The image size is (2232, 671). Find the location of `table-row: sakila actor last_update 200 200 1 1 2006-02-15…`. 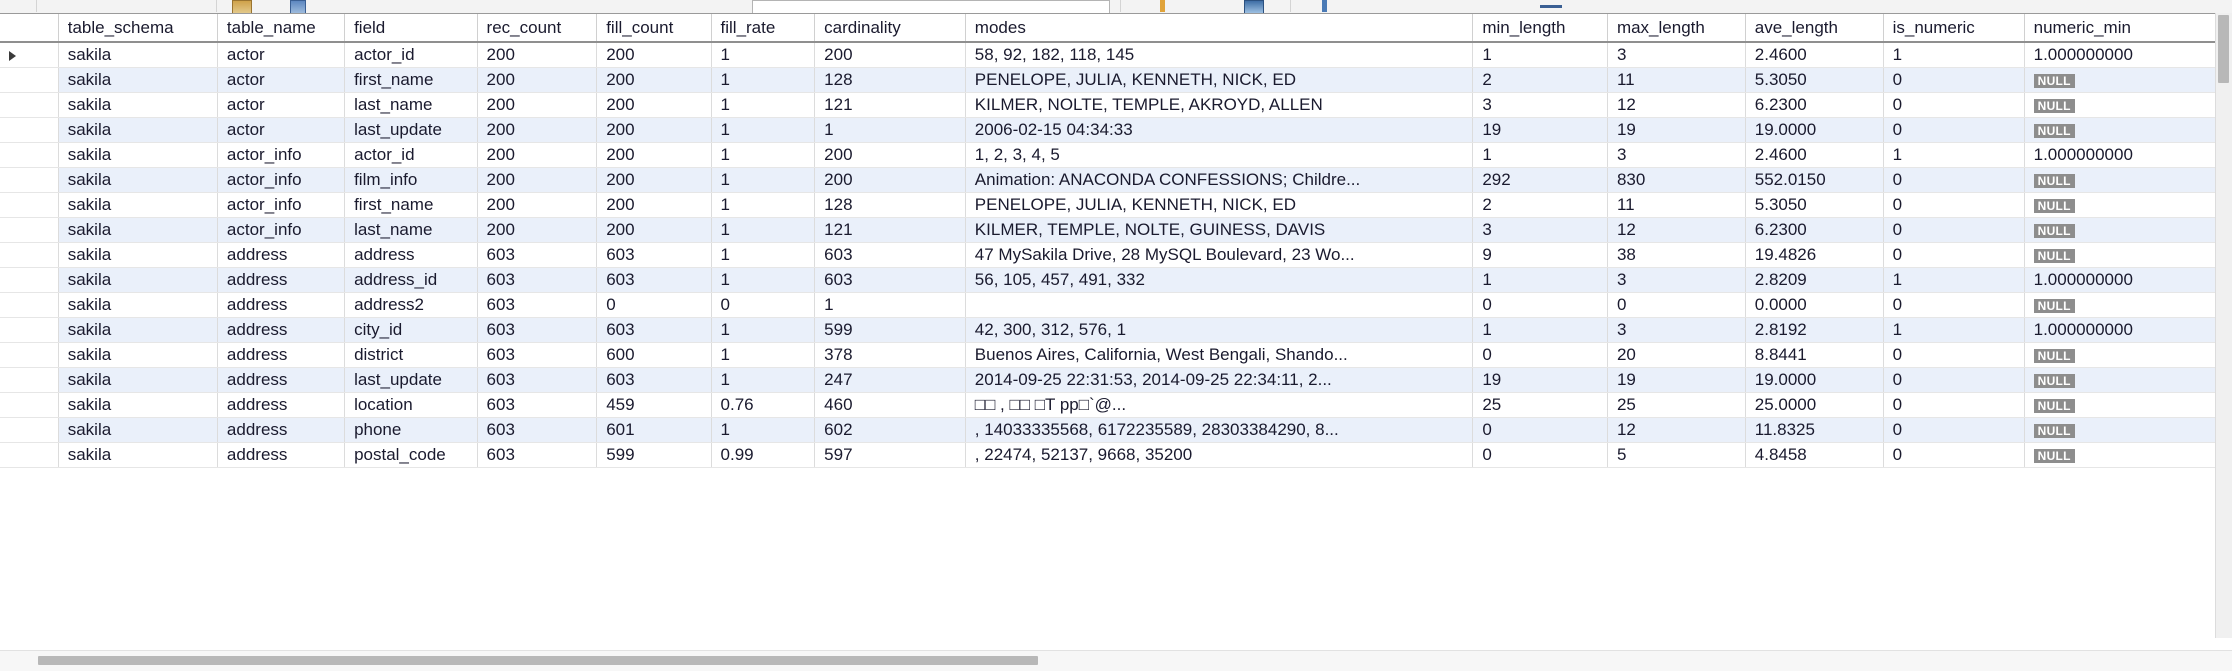

table-row: sakila actor last_update 200 200 1 1 2006-02-15… is located at coordinates (1108, 130).